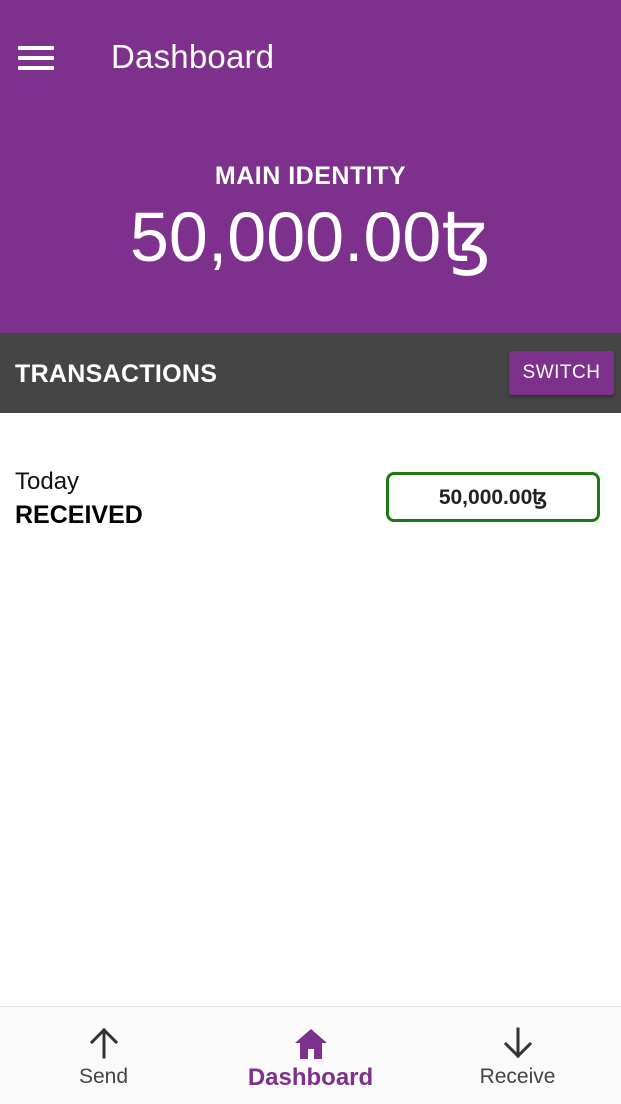  What do you see at coordinates (310, 1044) in the screenshot?
I see `home-icon` at bounding box center [310, 1044].